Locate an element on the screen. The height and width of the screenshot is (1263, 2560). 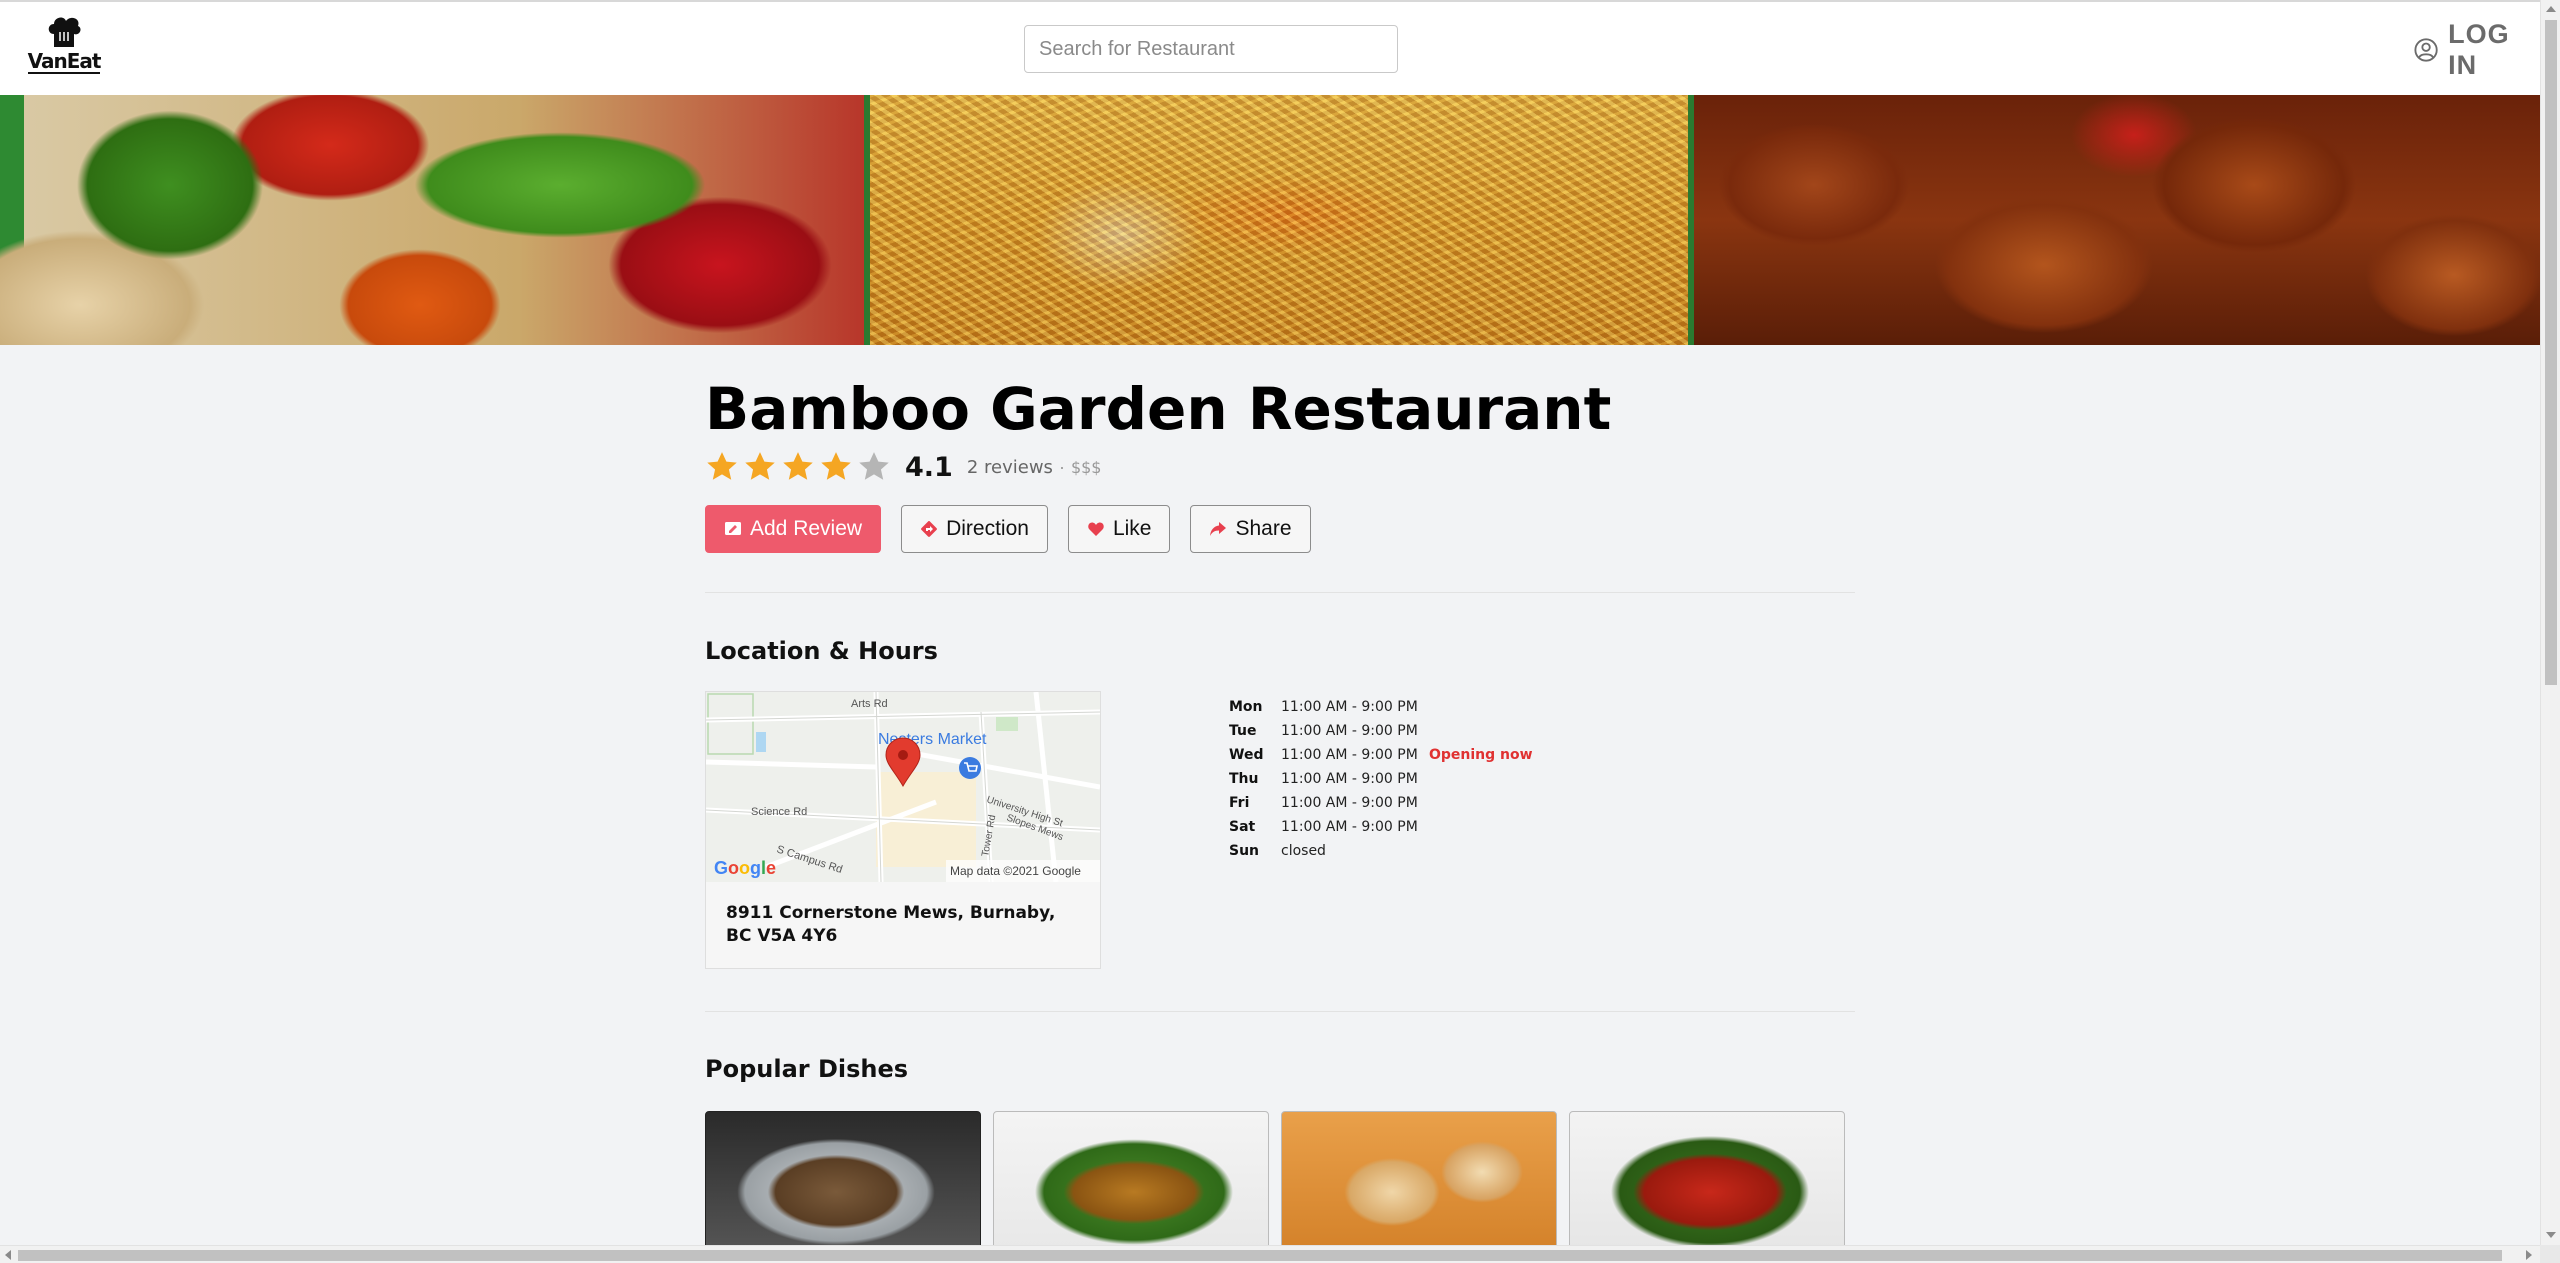
scroll-down-arrow-icon is located at coordinates (2551, 1235).